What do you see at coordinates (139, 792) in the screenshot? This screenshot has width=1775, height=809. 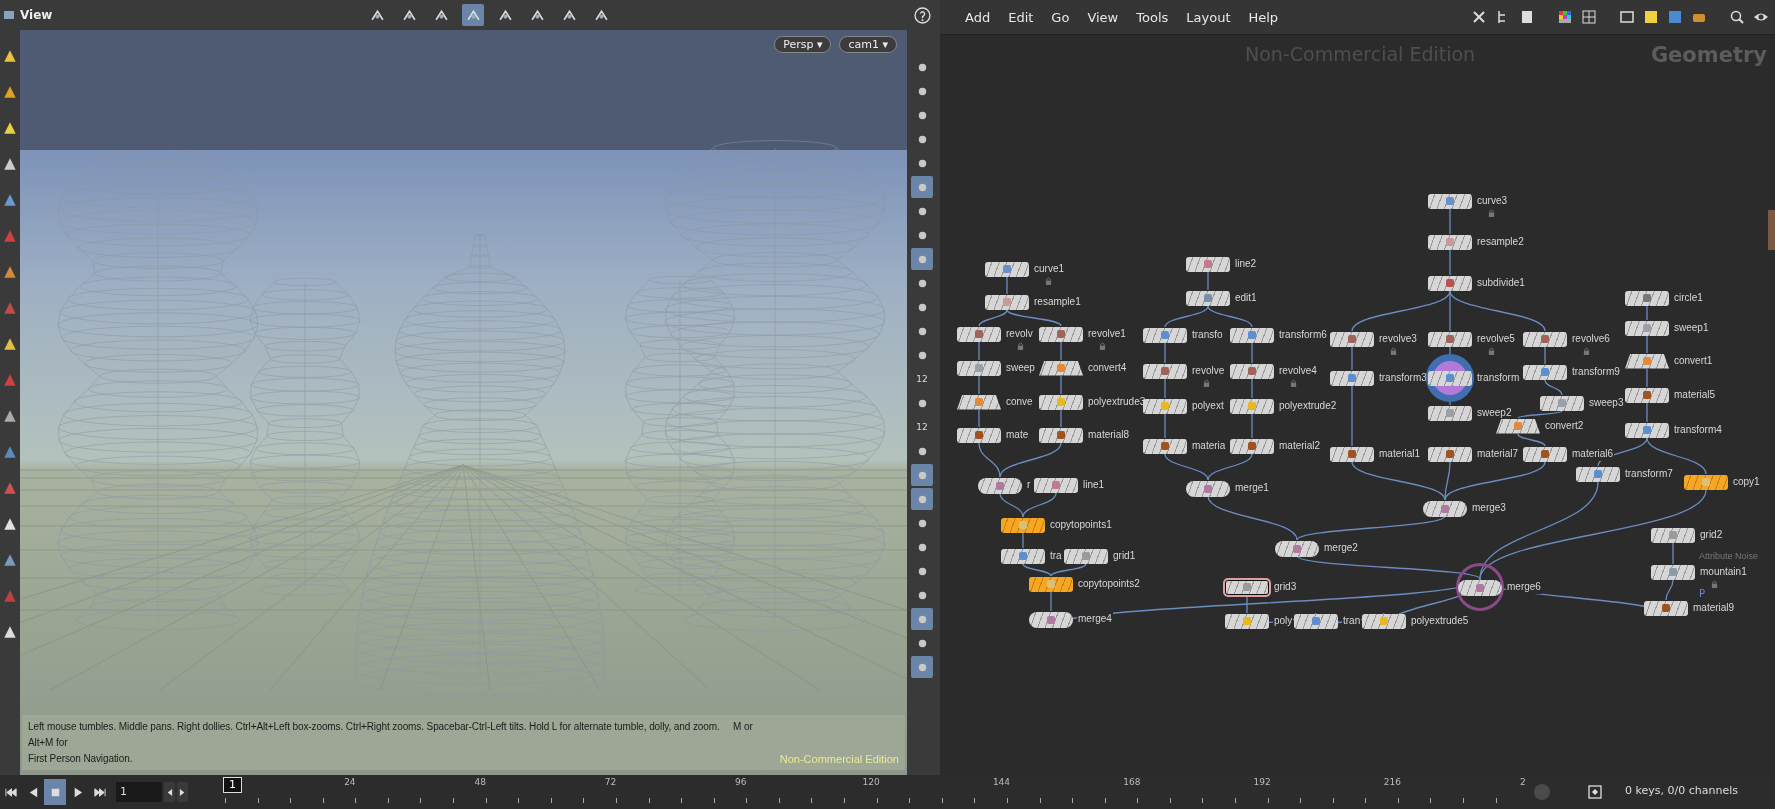 I see `frame-field: 1` at bounding box center [139, 792].